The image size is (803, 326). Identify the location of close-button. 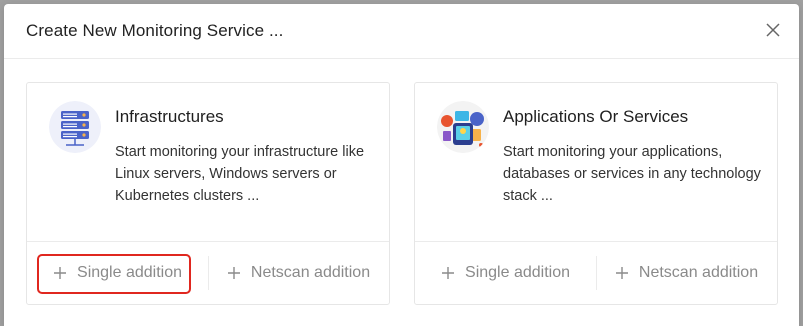
(773, 30).